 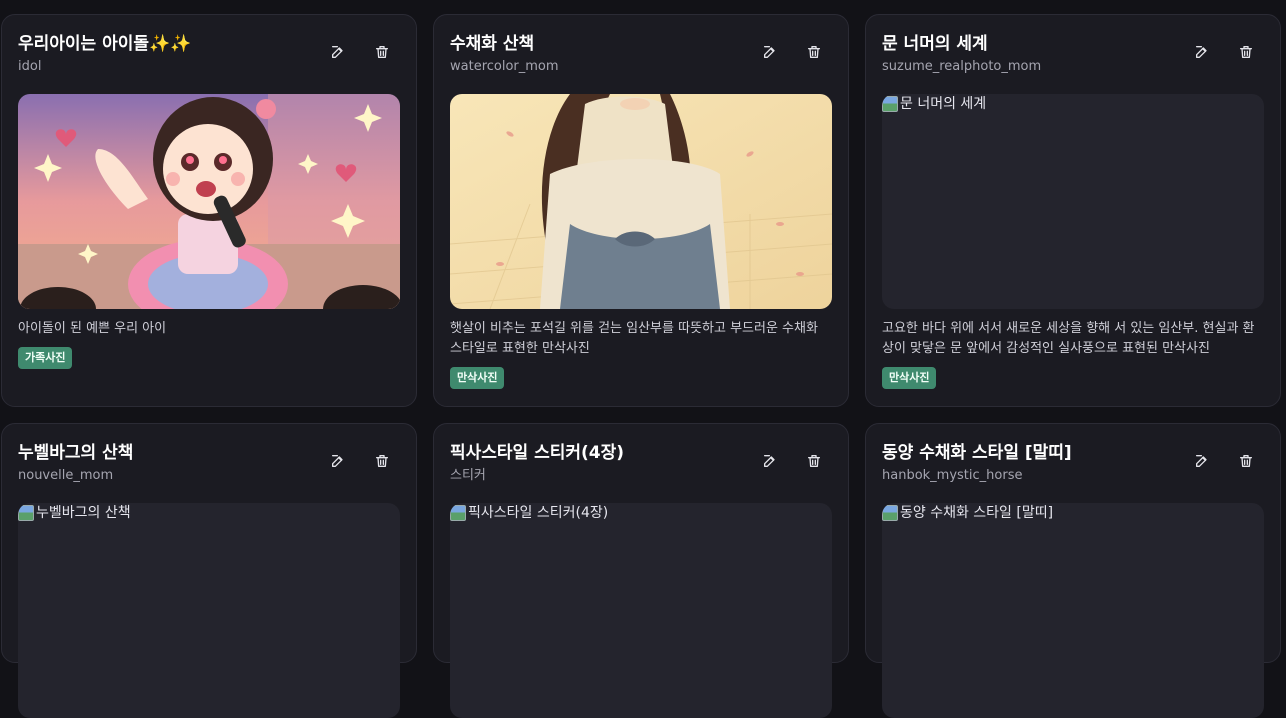 What do you see at coordinates (92, 328) in the screenshot?
I see `card-description: 아이돌이 된 예쁜 우리 아이` at bounding box center [92, 328].